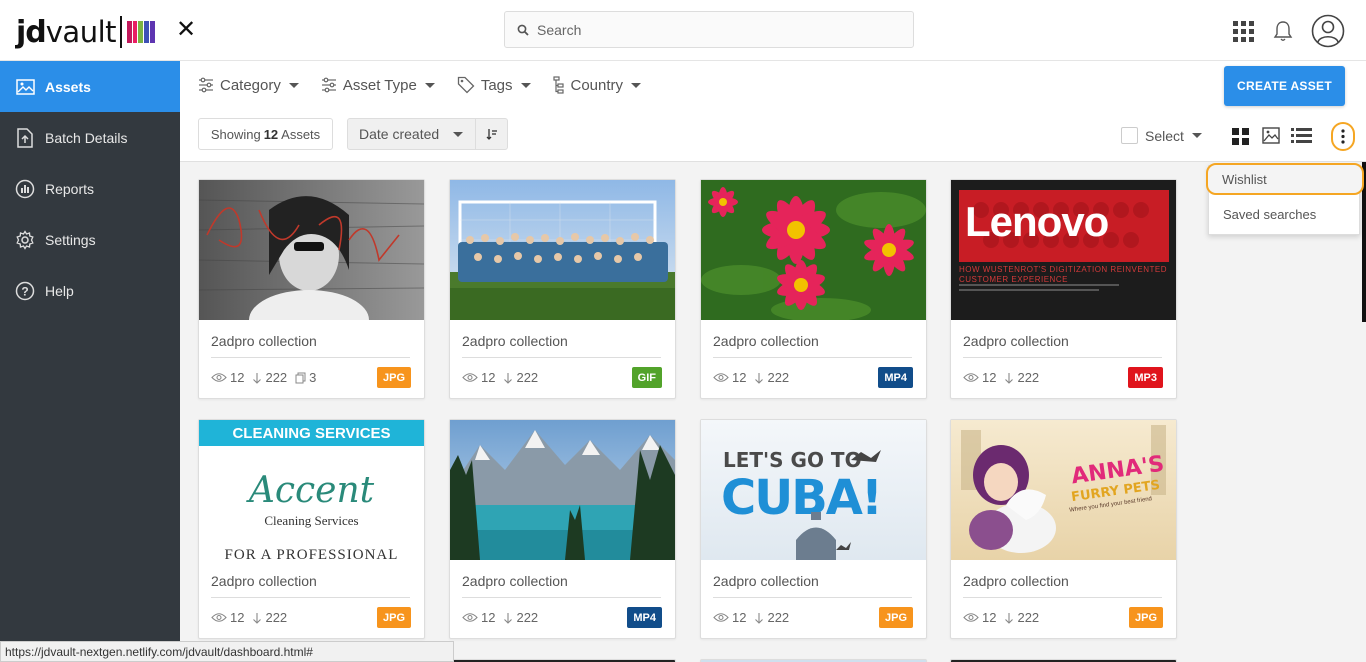  I want to click on search-input, so click(707, 29).